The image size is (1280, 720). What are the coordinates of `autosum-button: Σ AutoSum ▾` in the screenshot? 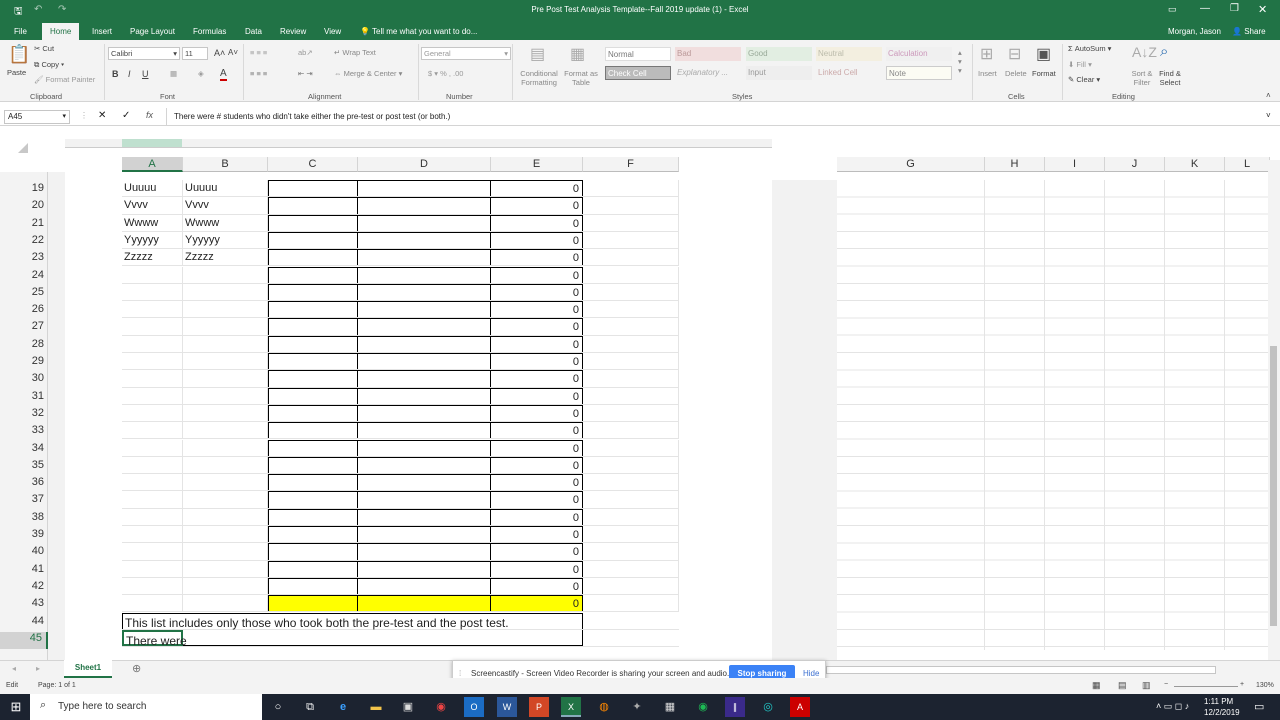 It's located at (1089, 48).